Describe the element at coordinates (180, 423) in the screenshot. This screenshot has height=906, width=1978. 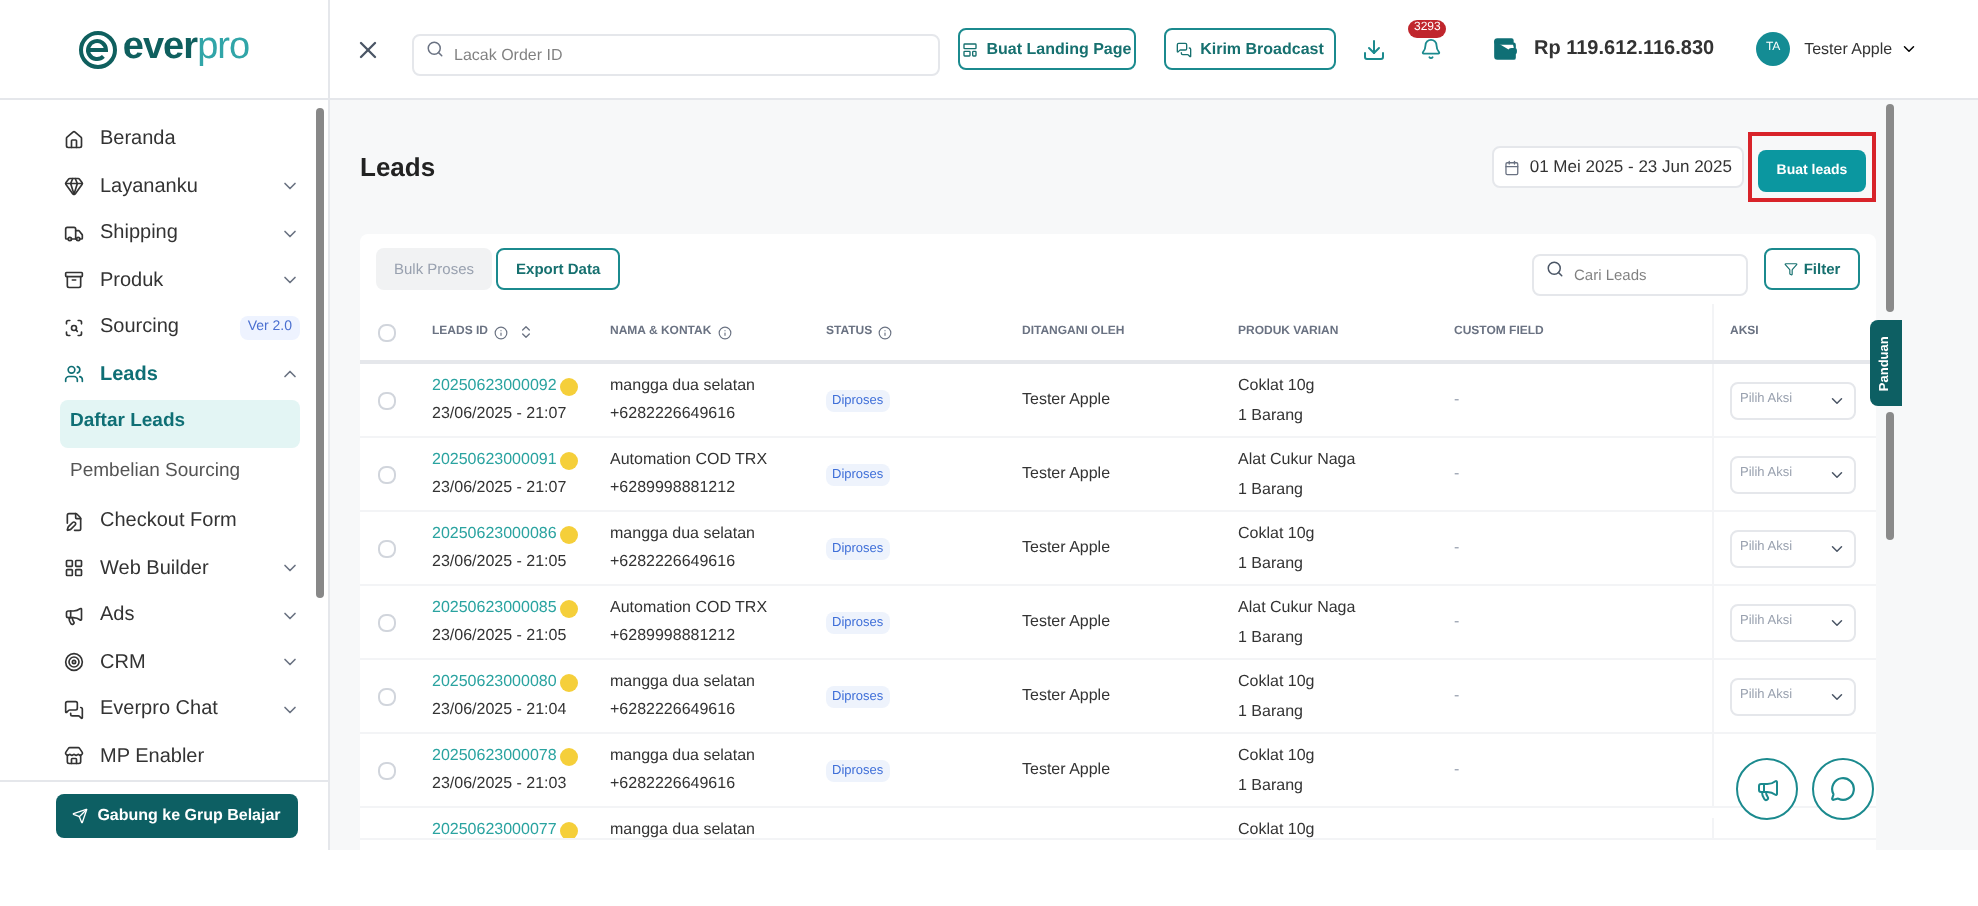
I see `submenu-item: Daftar Leads` at that location.